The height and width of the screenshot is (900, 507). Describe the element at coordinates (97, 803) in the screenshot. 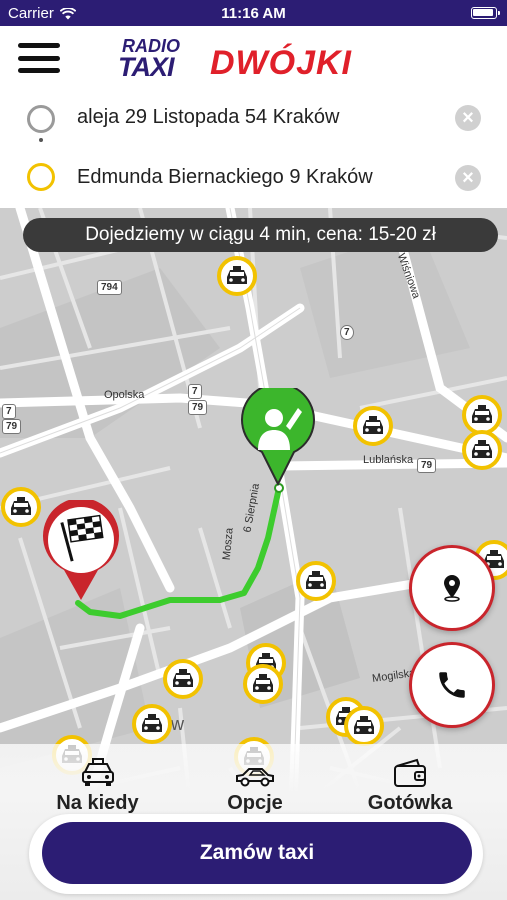

I see `schedule-label: Na kiedy` at that location.